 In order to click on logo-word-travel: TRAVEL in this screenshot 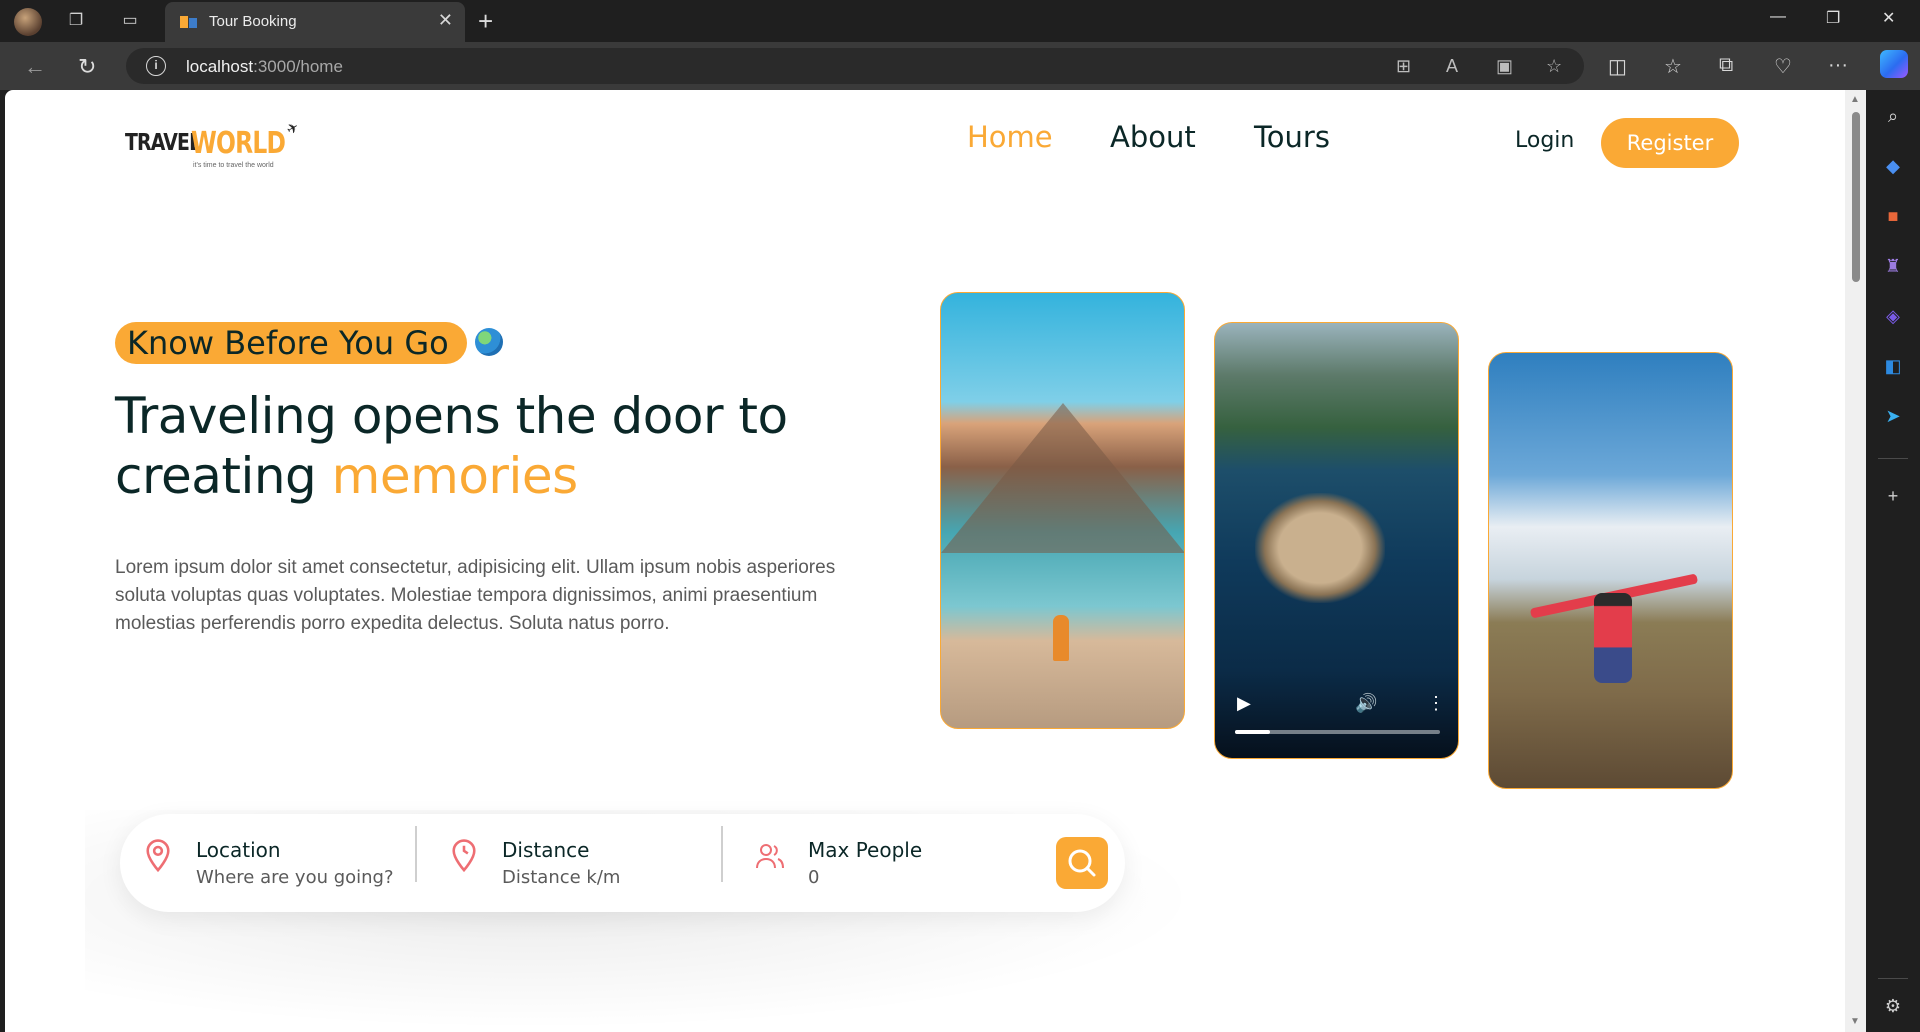, I will do `click(163, 143)`.